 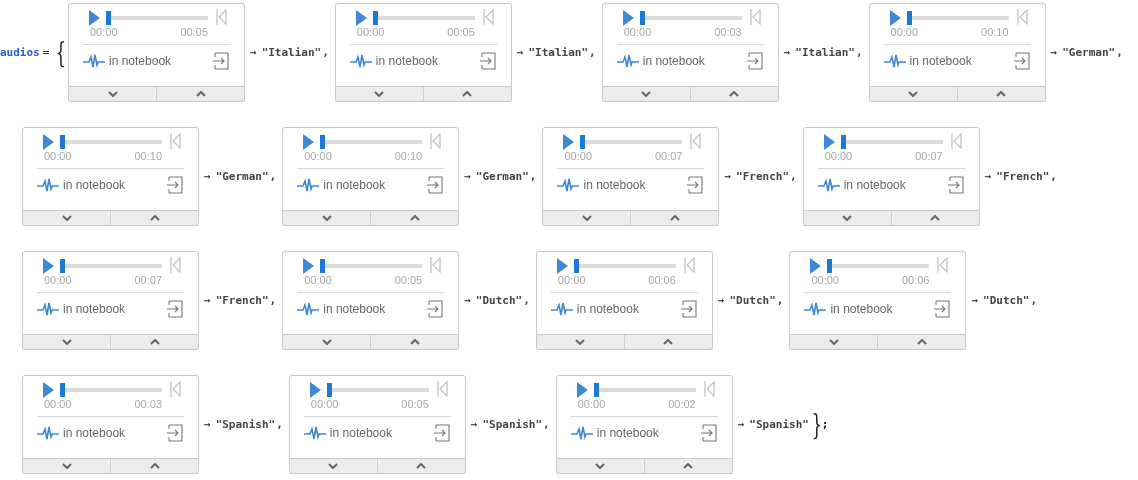 What do you see at coordinates (763, 176) in the screenshot?
I see `language-value: "French"` at bounding box center [763, 176].